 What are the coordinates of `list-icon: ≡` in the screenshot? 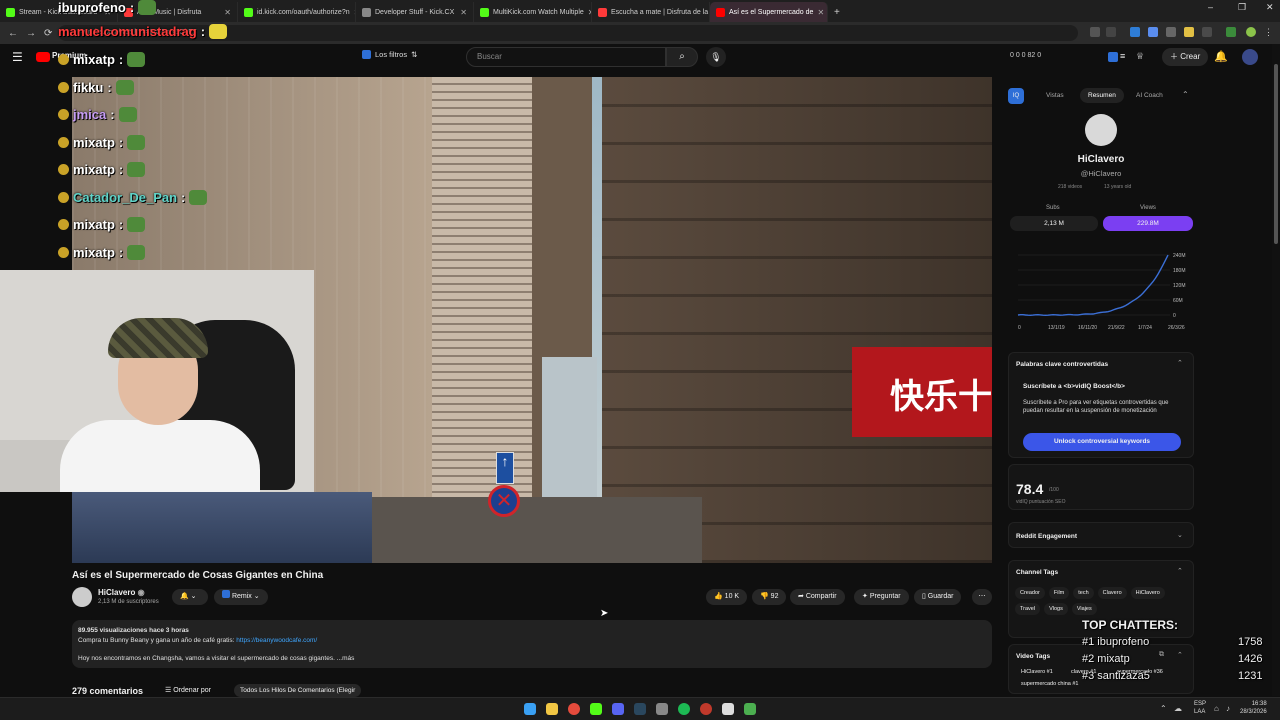 It's located at (1122, 56).